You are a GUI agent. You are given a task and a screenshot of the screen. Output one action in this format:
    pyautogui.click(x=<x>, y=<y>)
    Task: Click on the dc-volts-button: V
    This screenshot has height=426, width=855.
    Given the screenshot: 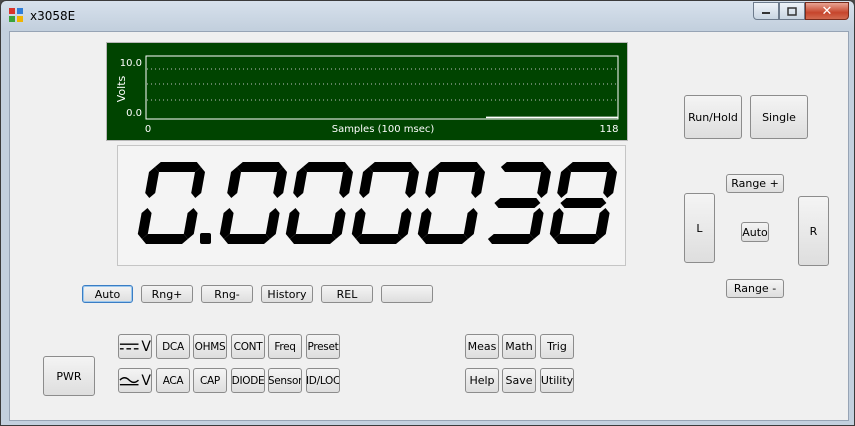 What is the action you would take?
    pyautogui.click(x=135, y=346)
    